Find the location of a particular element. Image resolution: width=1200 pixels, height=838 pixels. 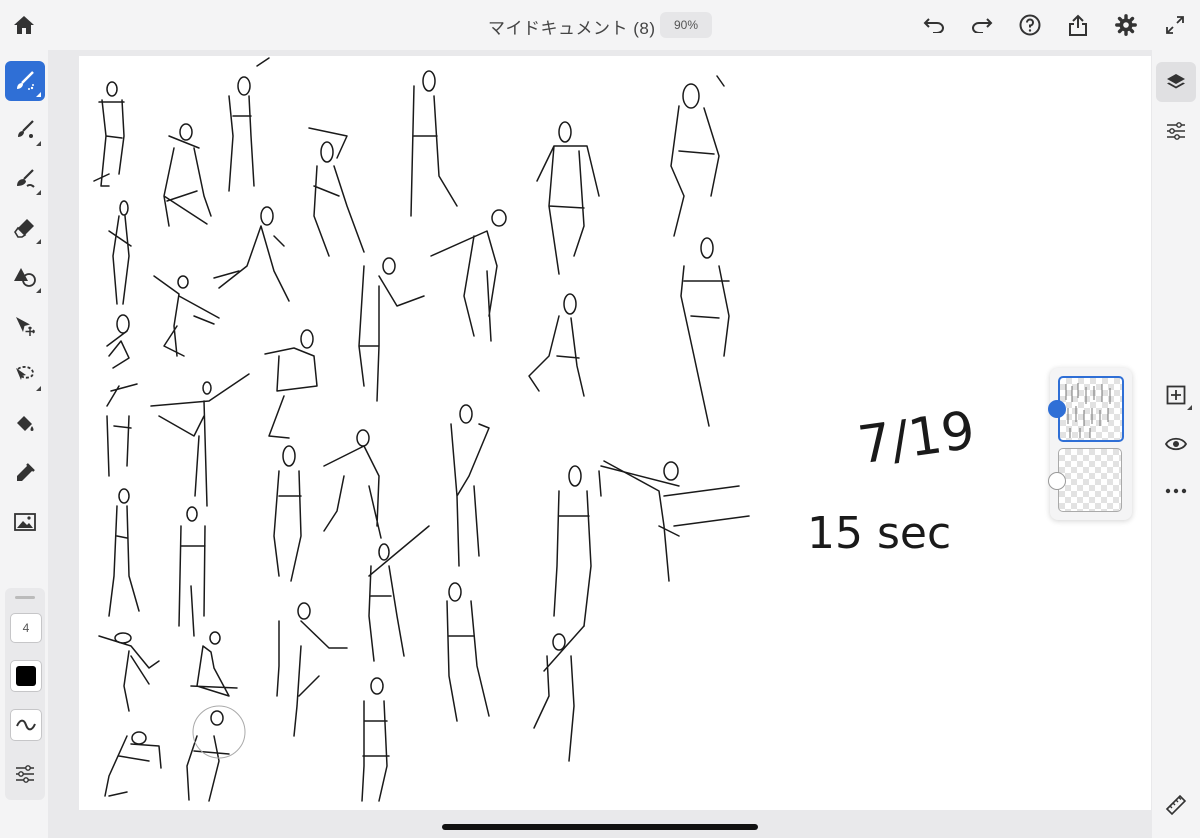

watercolor-brush-tool is located at coordinates (25, 130).